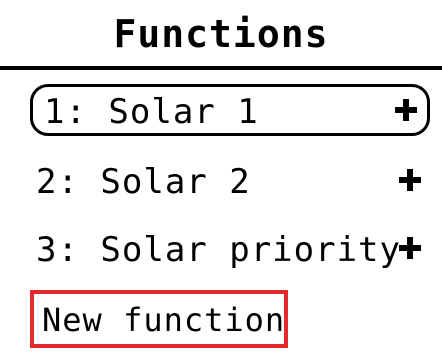  Describe the element at coordinates (143, 182) in the screenshot. I see `function-item-label: 2: Solar 2` at that location.